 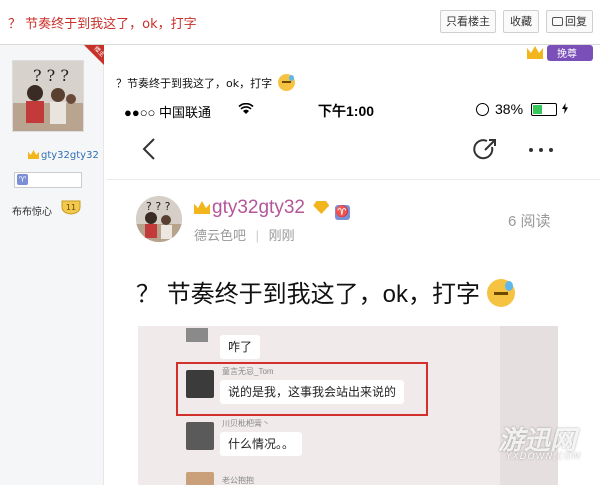 I want to click on nav-divider, so click(x=353, y=179).